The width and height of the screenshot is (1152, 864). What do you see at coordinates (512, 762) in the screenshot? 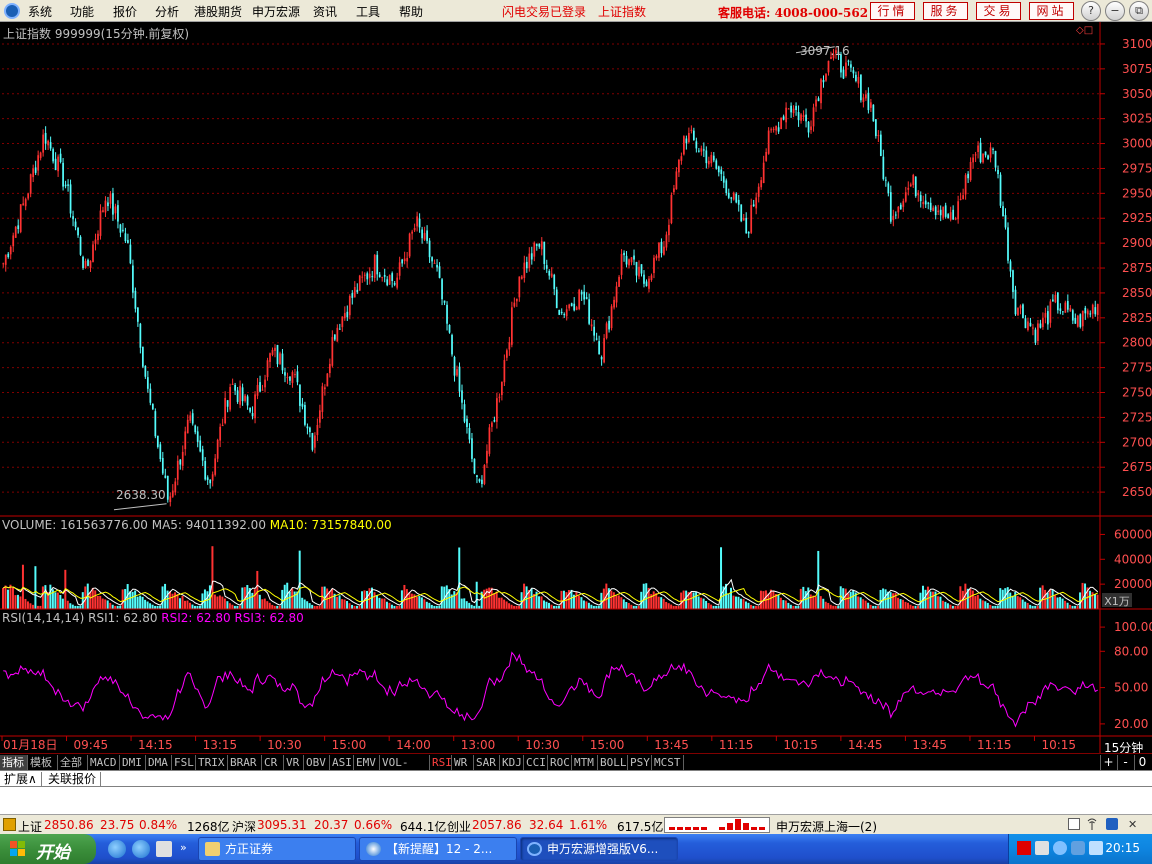
I see `indicator-tab-kdj: KDJ` at bounding box center [512, 762].